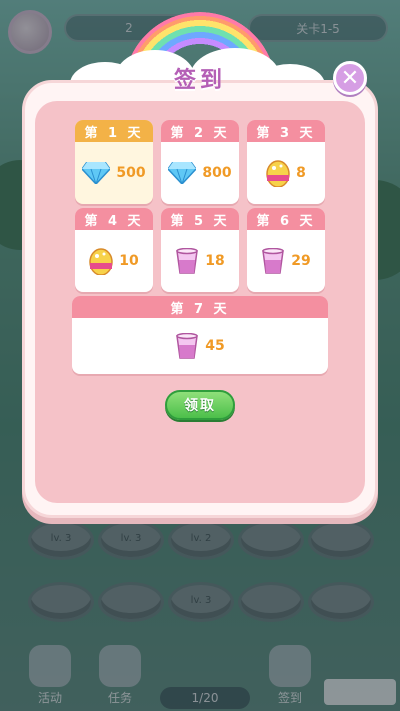  Describe the element at coordinates (200, 131) in the screenshot. I see `day-label: 第 2 天` at that location.